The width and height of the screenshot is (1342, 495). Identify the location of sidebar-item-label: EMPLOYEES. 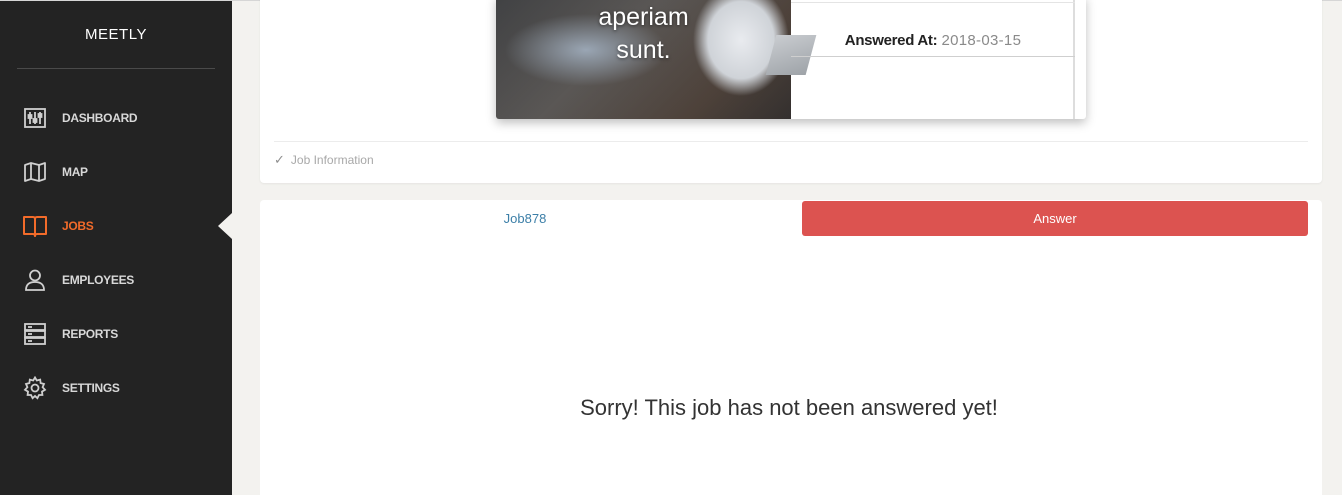
(98, 280).